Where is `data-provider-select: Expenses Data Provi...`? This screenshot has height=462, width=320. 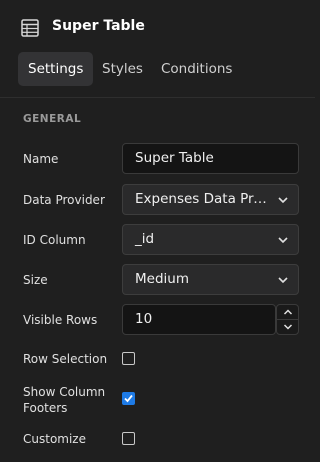 data-provider-select: Expenses Data Provi... is located at coordinates (210, 199).